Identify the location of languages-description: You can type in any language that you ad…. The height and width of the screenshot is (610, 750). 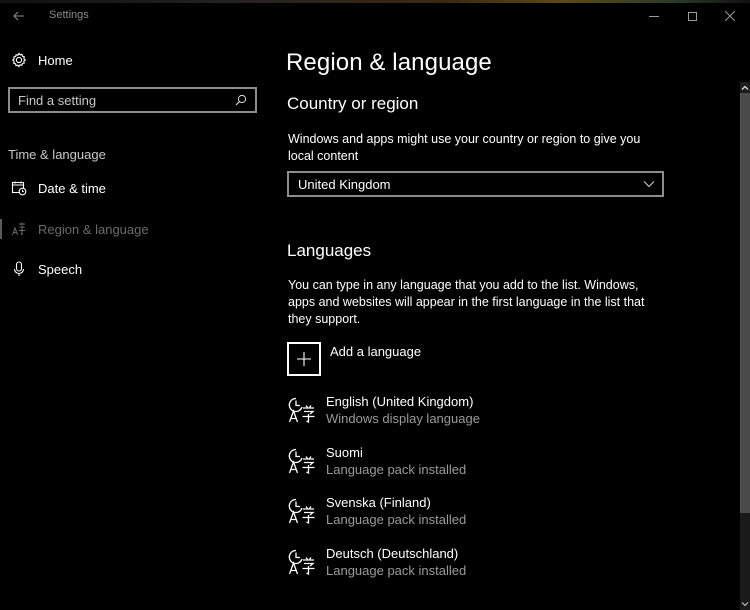
(466, 302).